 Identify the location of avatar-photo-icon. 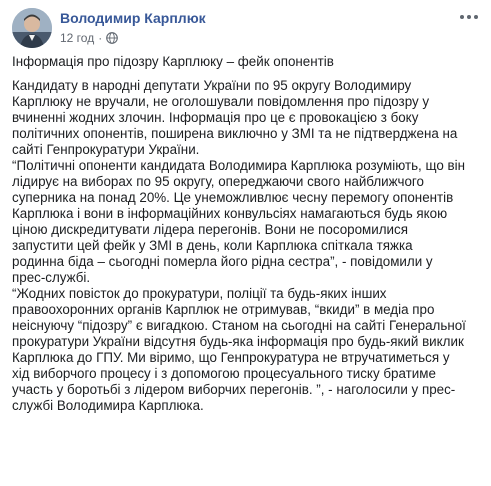
(32, 28).